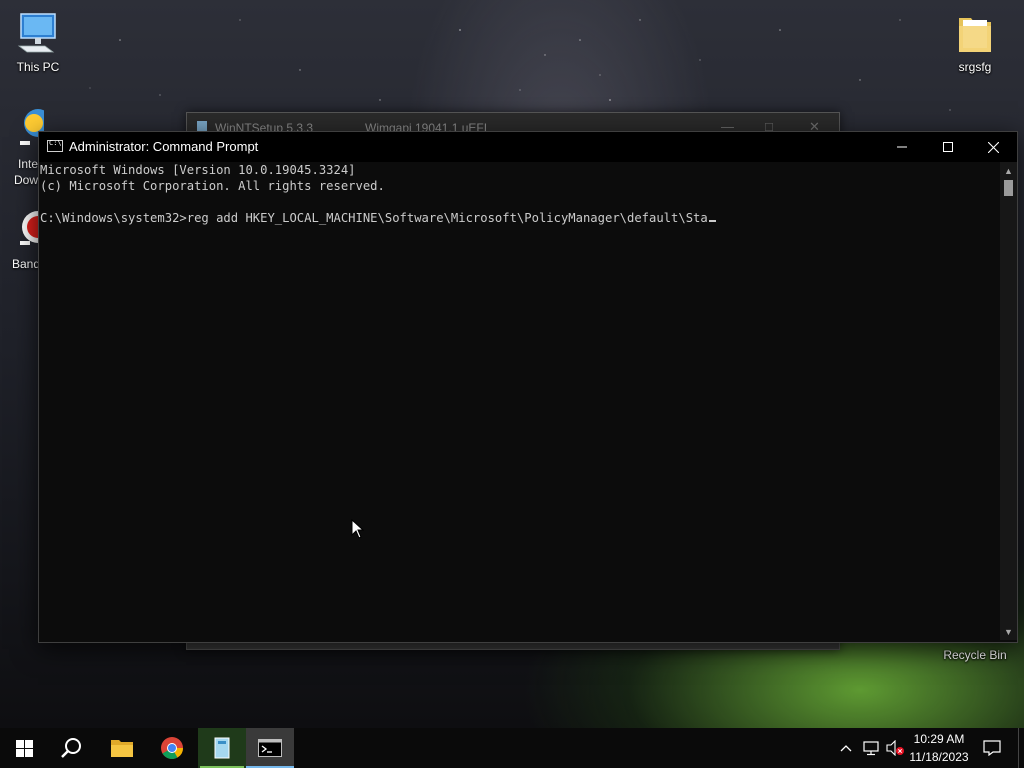 Image resolution: width=1024 pixels, height=768 pixels. I want to click on desktop-icon-label: srgsfg, so click(975, 67).